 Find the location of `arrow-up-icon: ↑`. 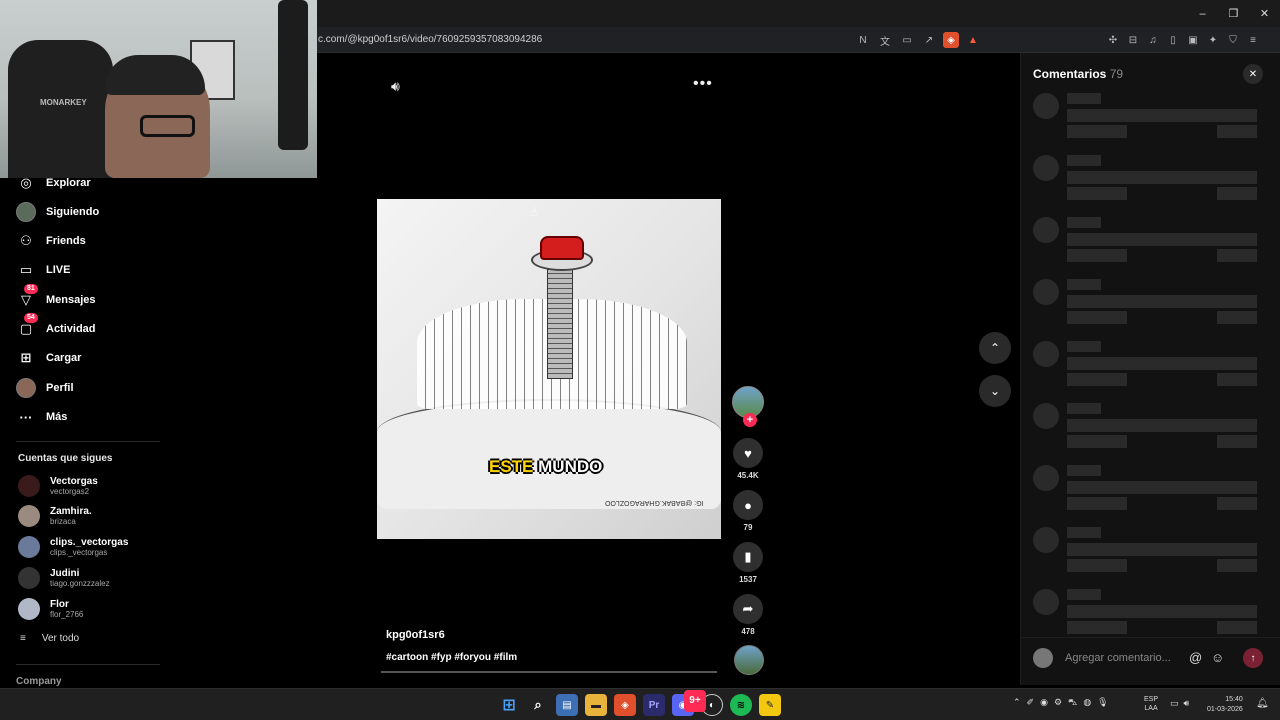

arrow-up-icon: ↑ is located at coordinates (1253, 658).